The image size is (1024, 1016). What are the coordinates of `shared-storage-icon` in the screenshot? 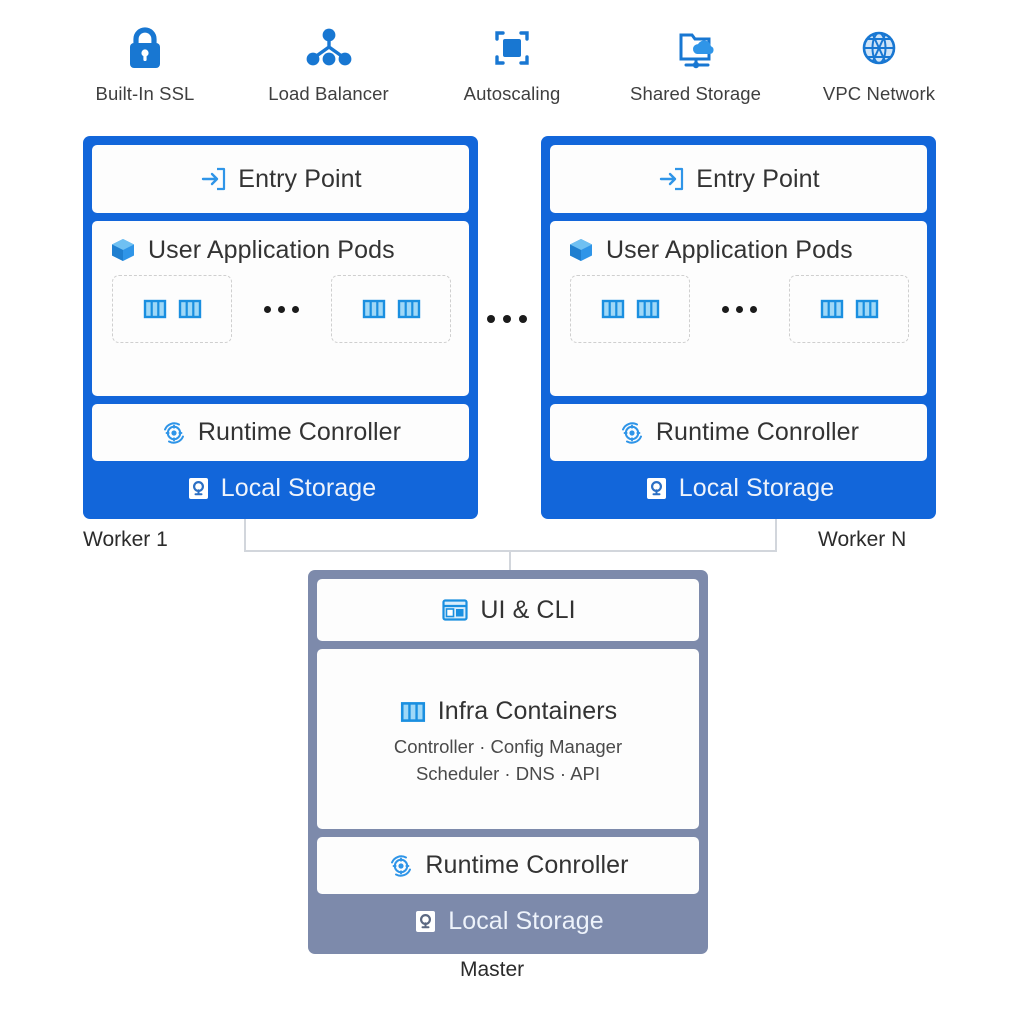 It's located at (696, 48).